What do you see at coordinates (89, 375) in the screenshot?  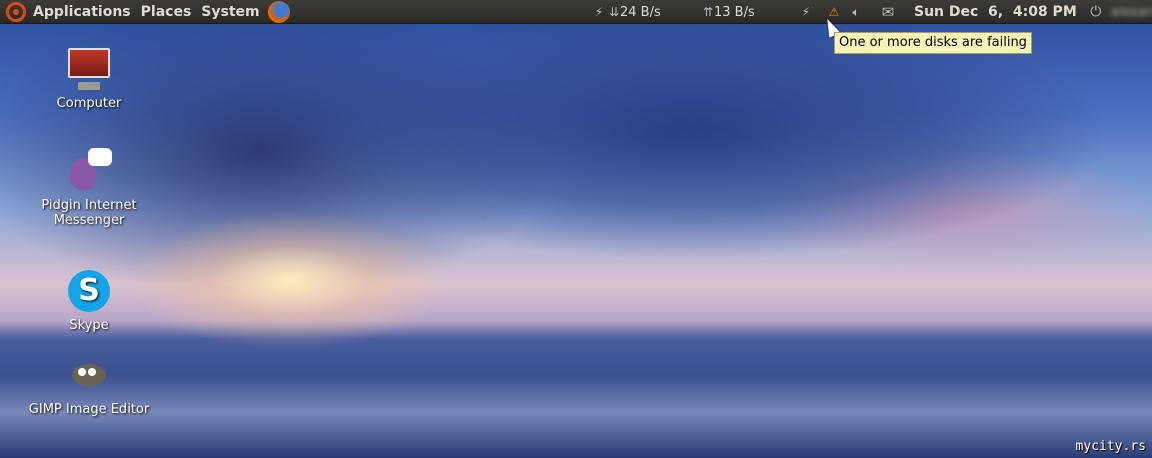 I see `gimp-icon` at bounding box center [89, 375].